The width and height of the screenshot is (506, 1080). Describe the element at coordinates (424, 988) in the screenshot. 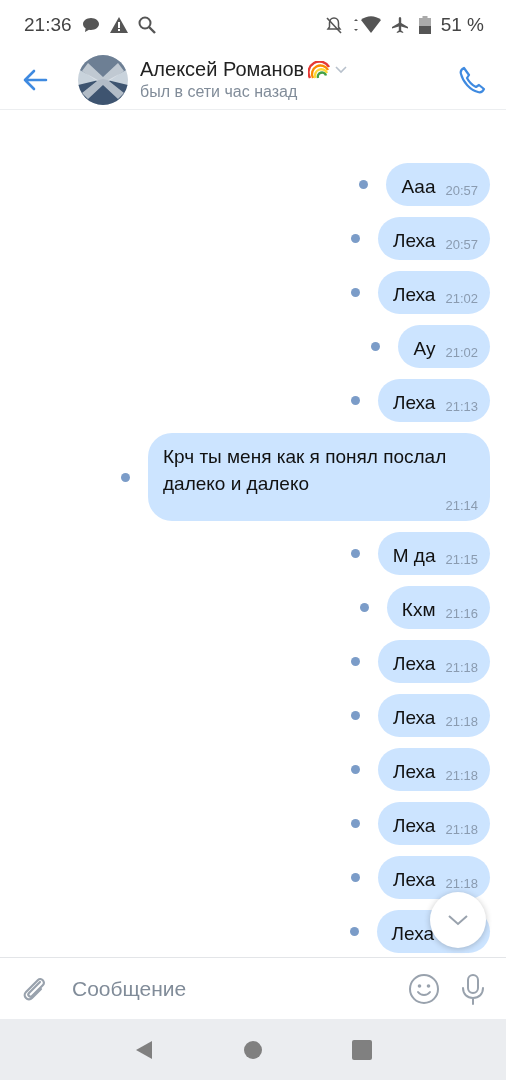

I see `emoji-button` at that location.